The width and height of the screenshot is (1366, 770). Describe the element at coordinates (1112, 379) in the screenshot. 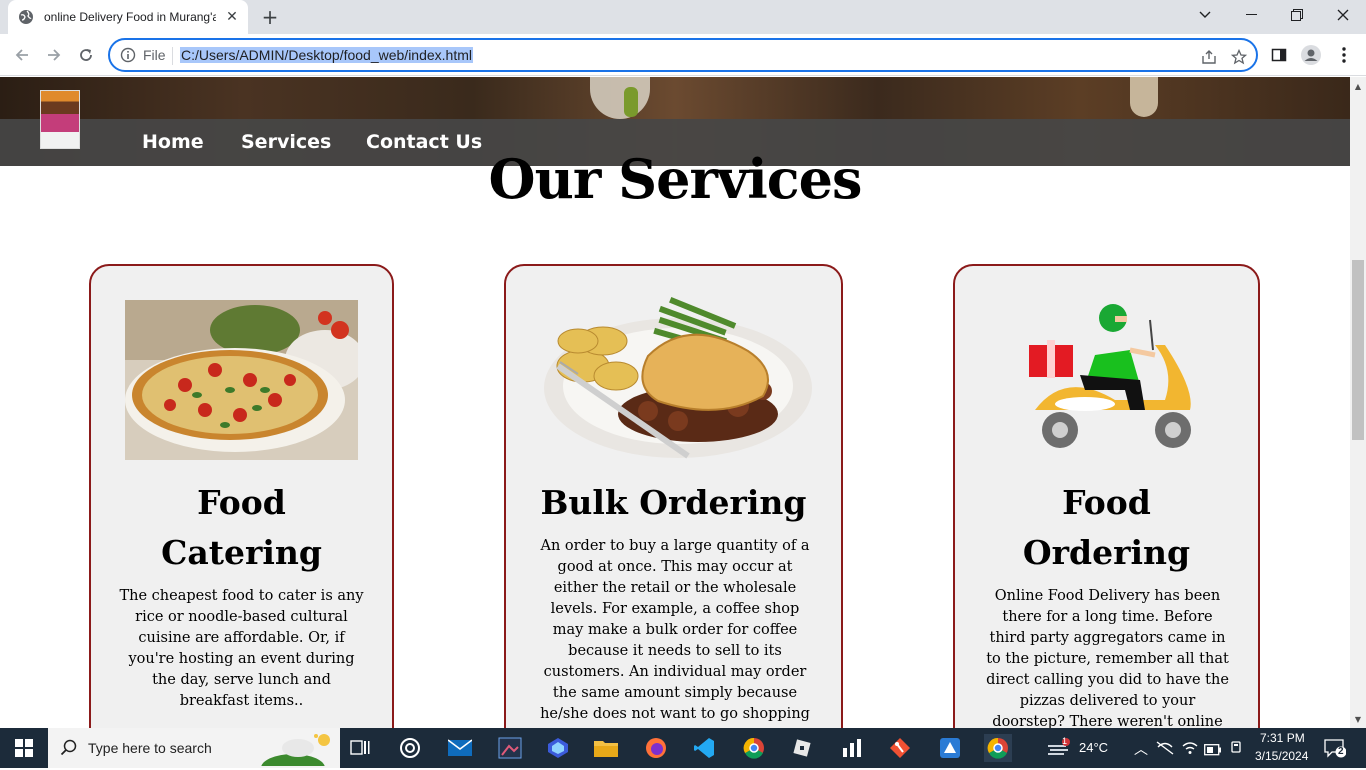

I see `delivery-scooter-image` at that location.